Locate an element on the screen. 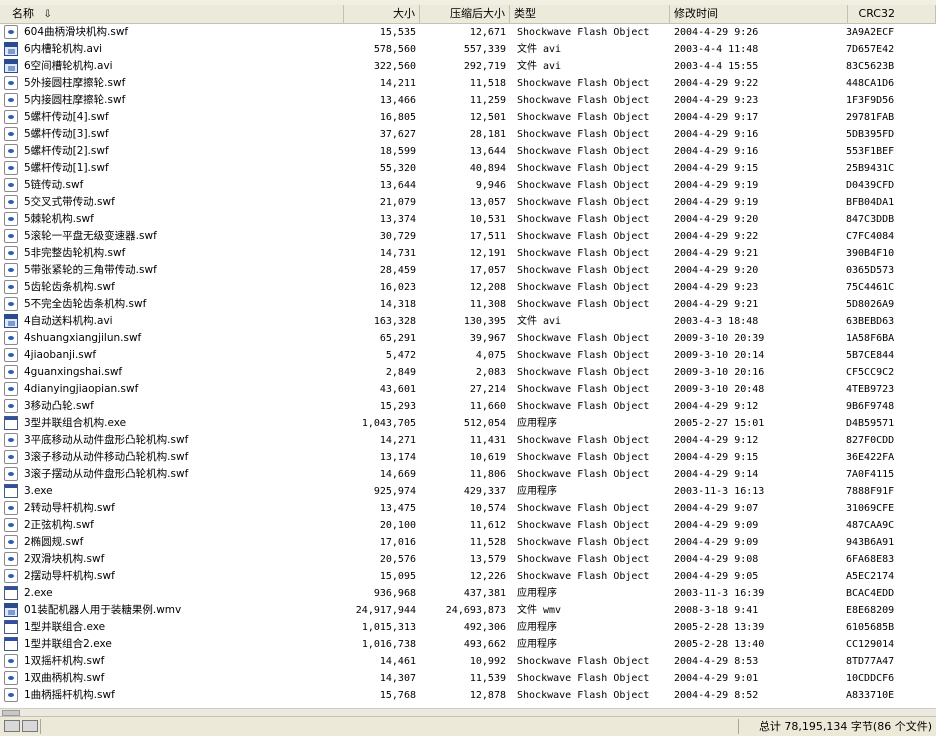 The width and height of the screenshot is (936, 736). column-header-compressed: 压缩后大小 is located at coordinates (465, 14).